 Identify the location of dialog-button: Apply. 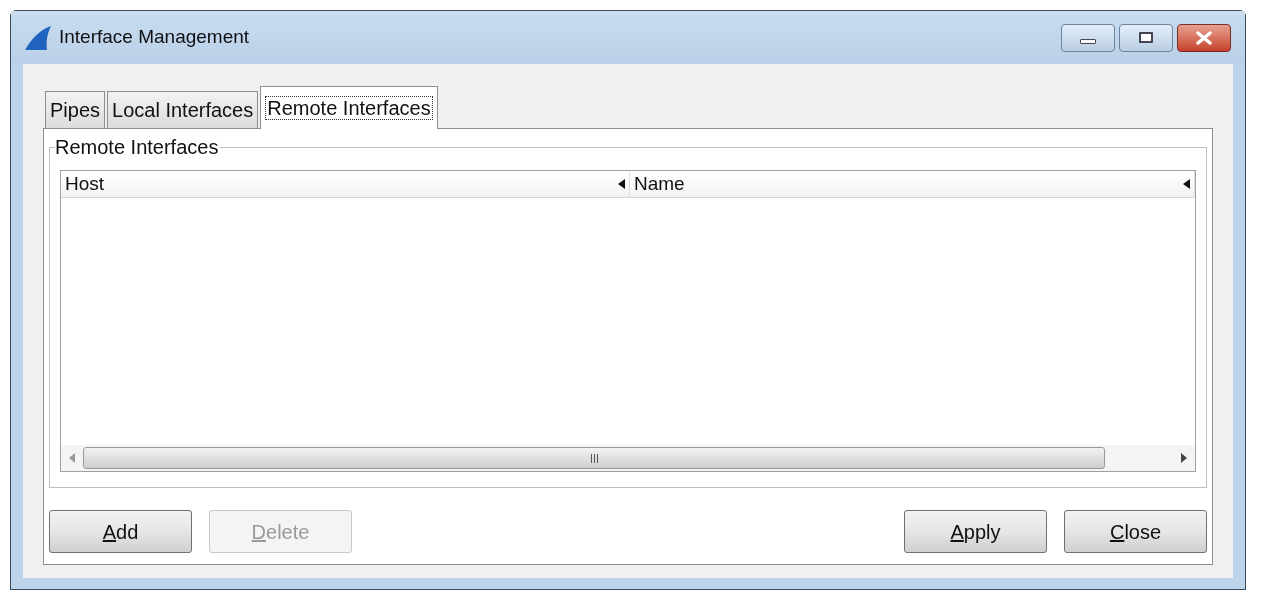
(975, 531).